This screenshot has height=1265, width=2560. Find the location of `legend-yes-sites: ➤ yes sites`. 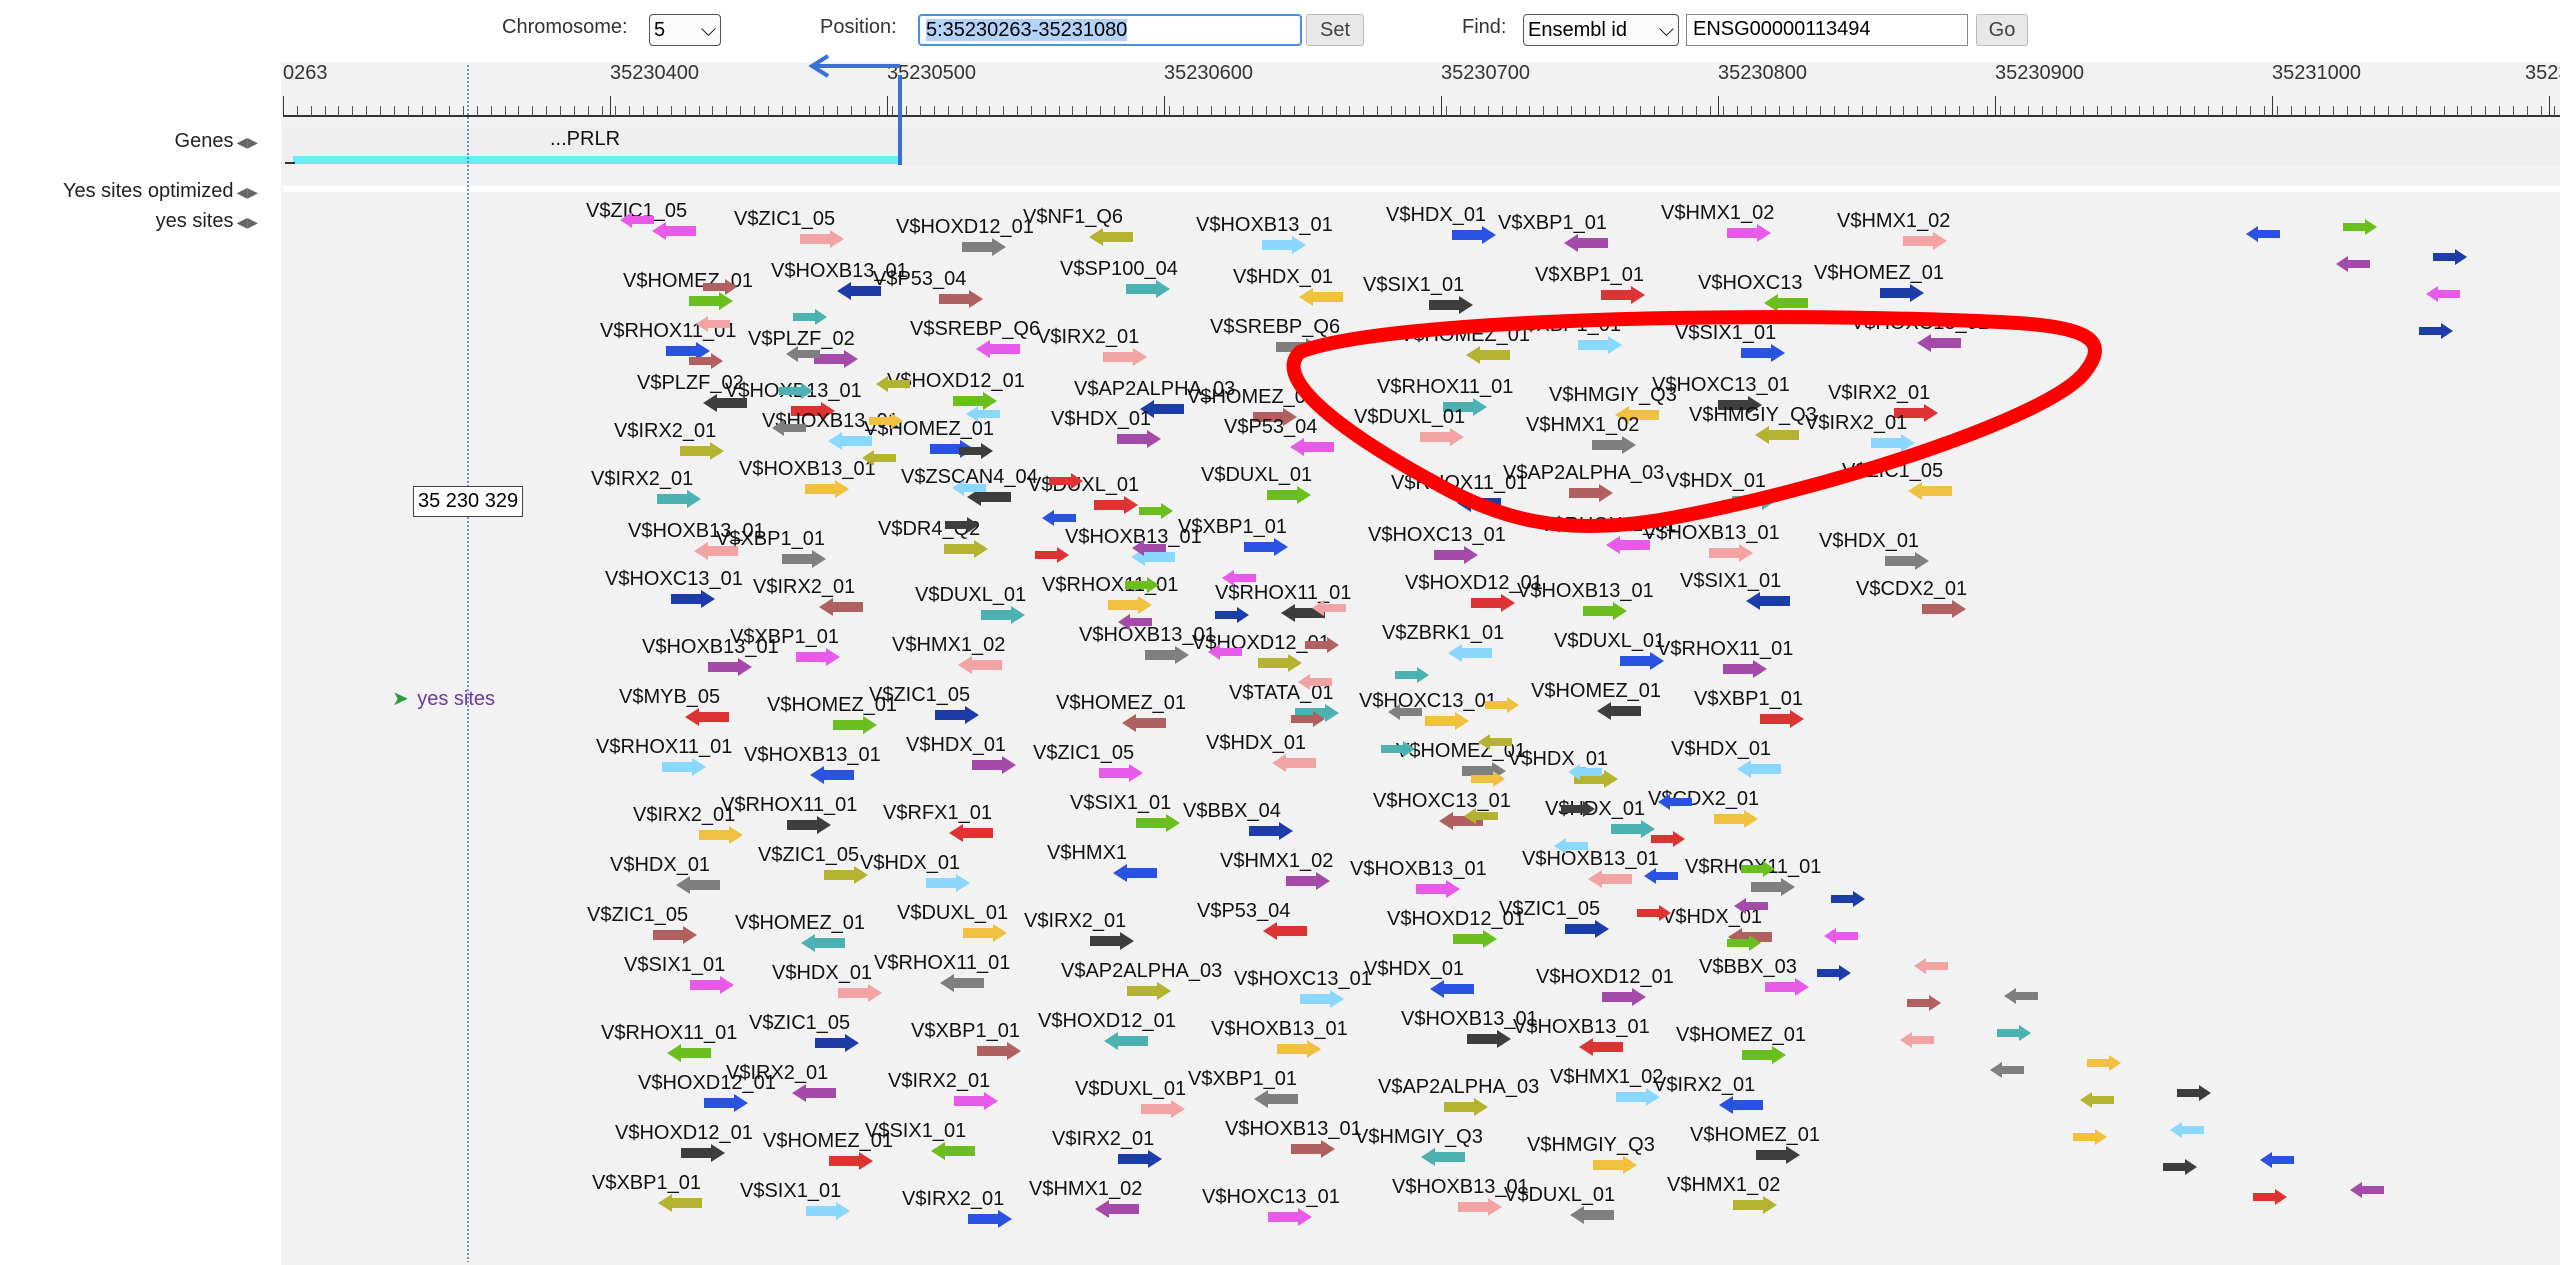

legend-yes-sites: ➤ yes sites is located at coordinates (443, 698).